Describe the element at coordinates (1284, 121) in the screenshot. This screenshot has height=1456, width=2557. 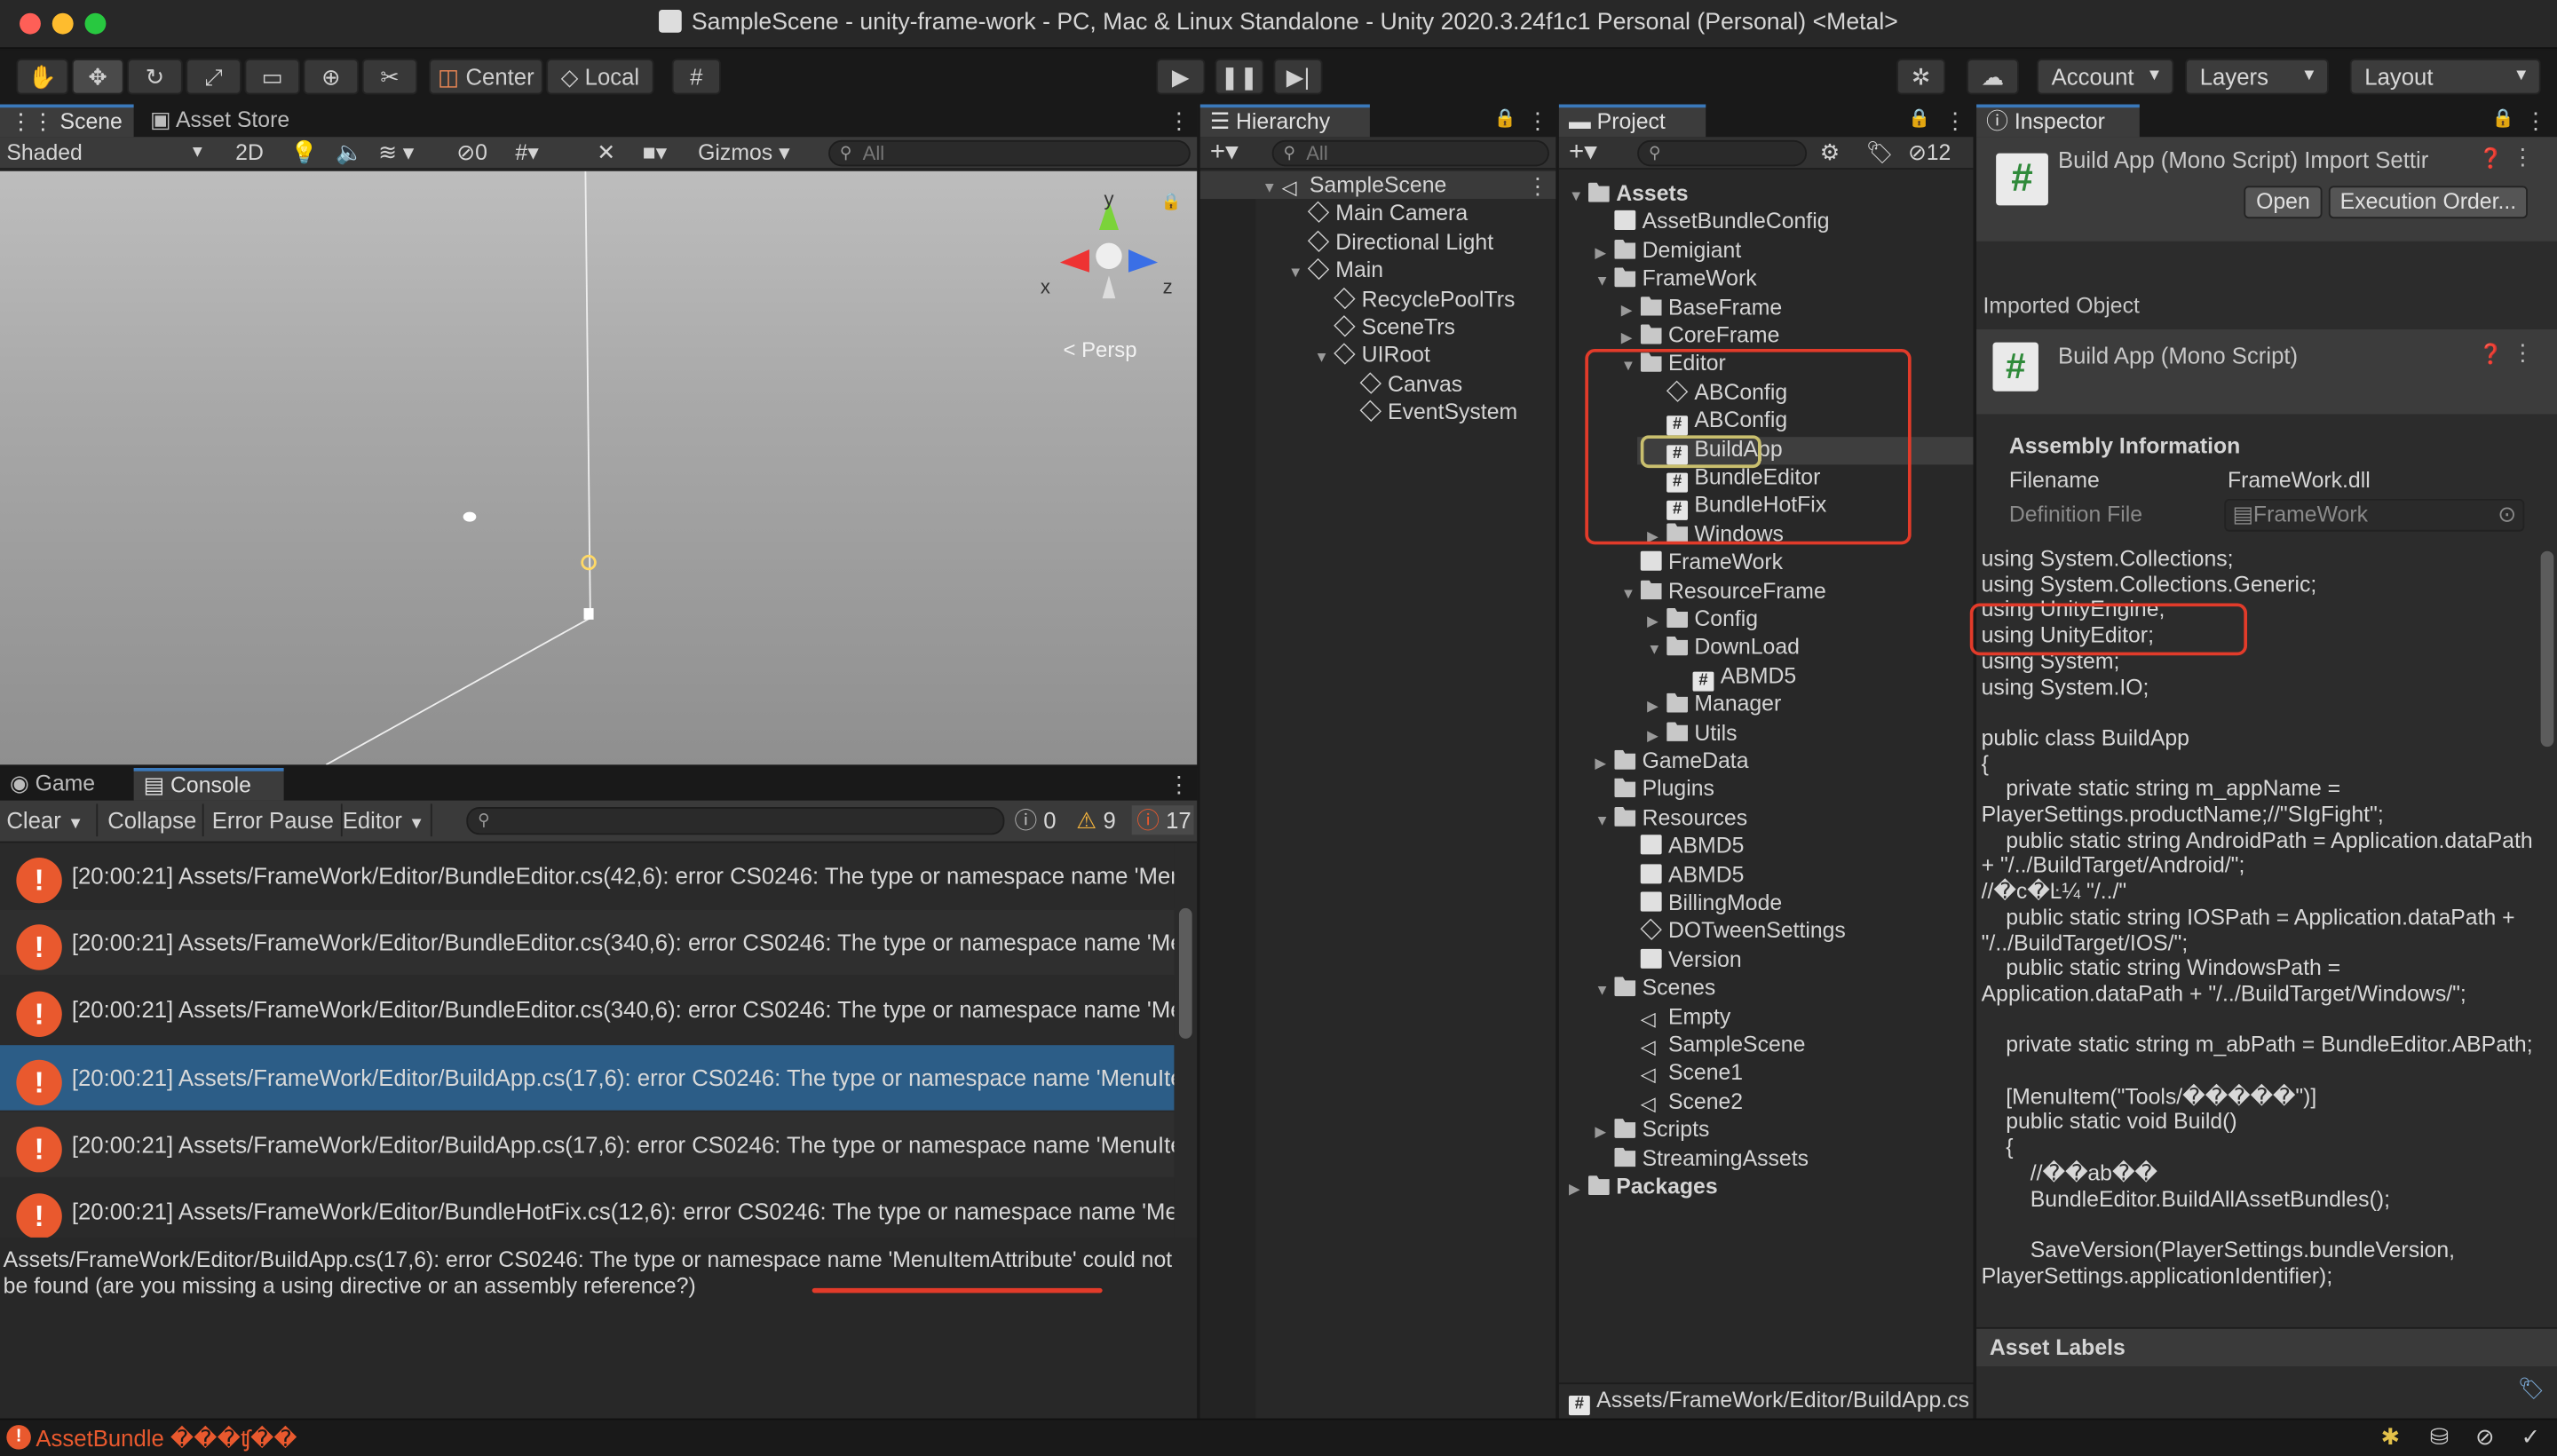
I see `tab-hierarchy: ☰ Hierarchy` at that location.